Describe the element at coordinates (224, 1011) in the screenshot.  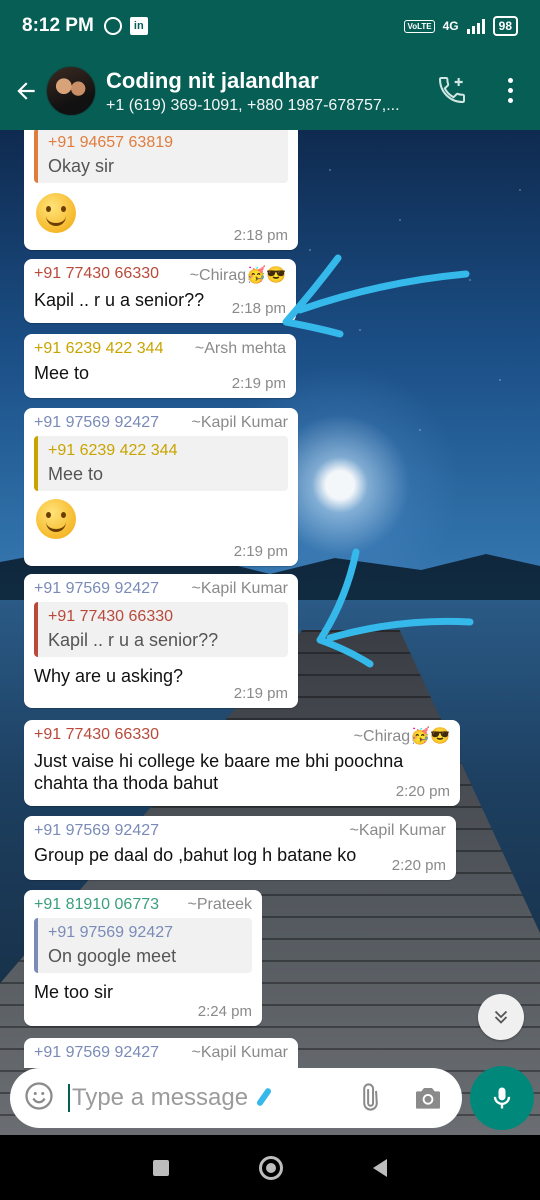
I see `message-time: 2:24 pm` at that location.